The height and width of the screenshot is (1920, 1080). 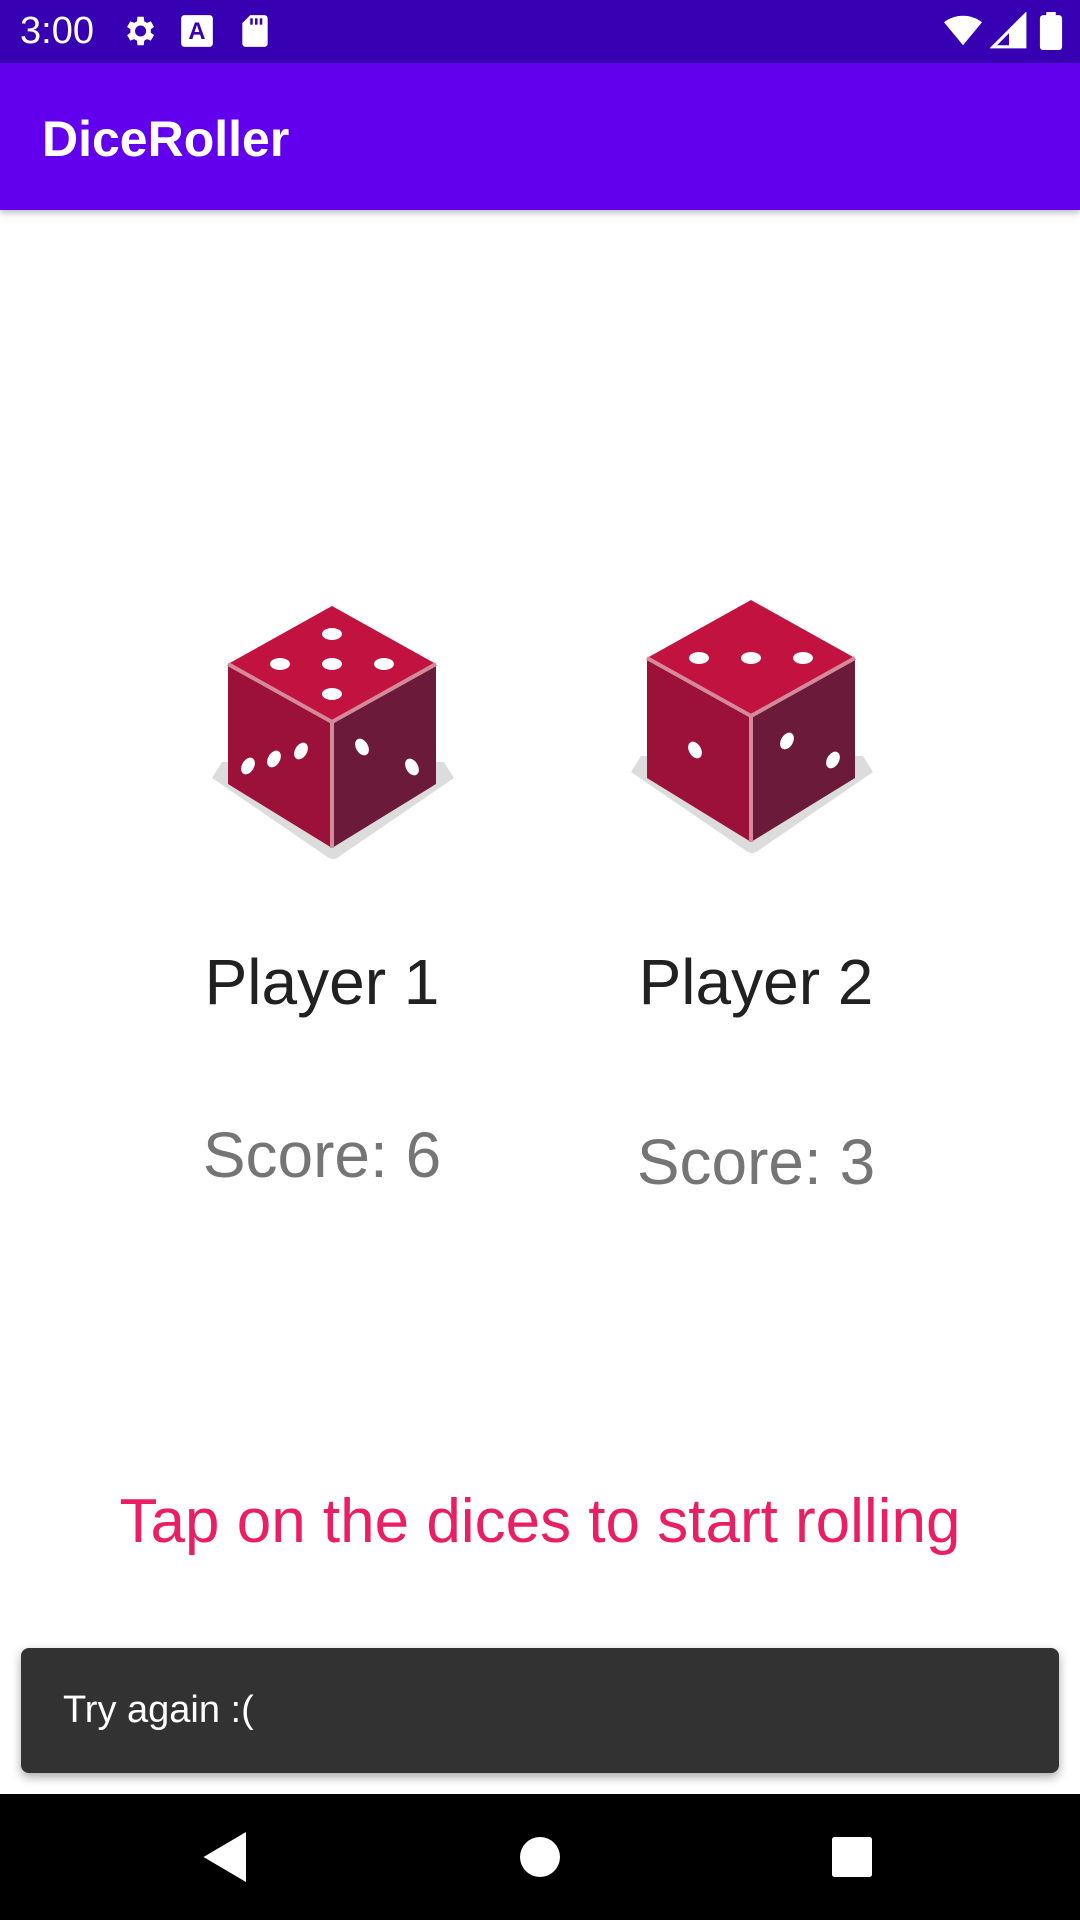 I want to click on sd-card-icon, so click(x=255, y=31).